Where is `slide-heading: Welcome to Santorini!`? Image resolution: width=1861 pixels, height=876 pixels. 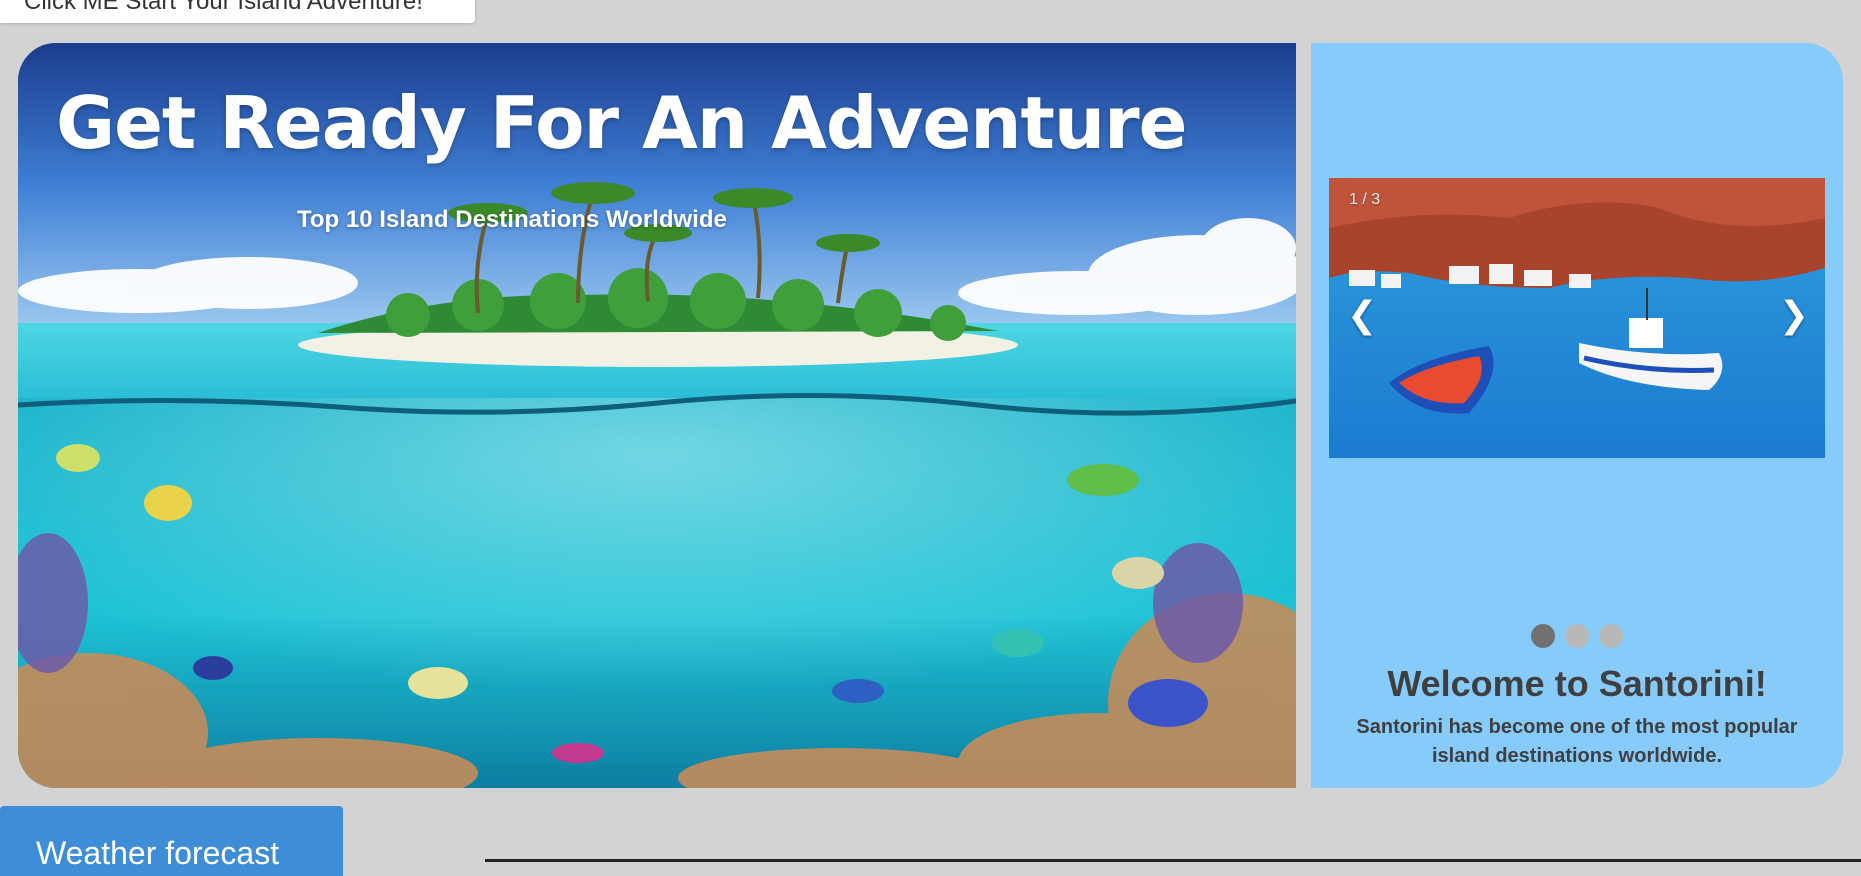
slide-heading: Welcome to Santorini! is located at coordinates (1577, 683).